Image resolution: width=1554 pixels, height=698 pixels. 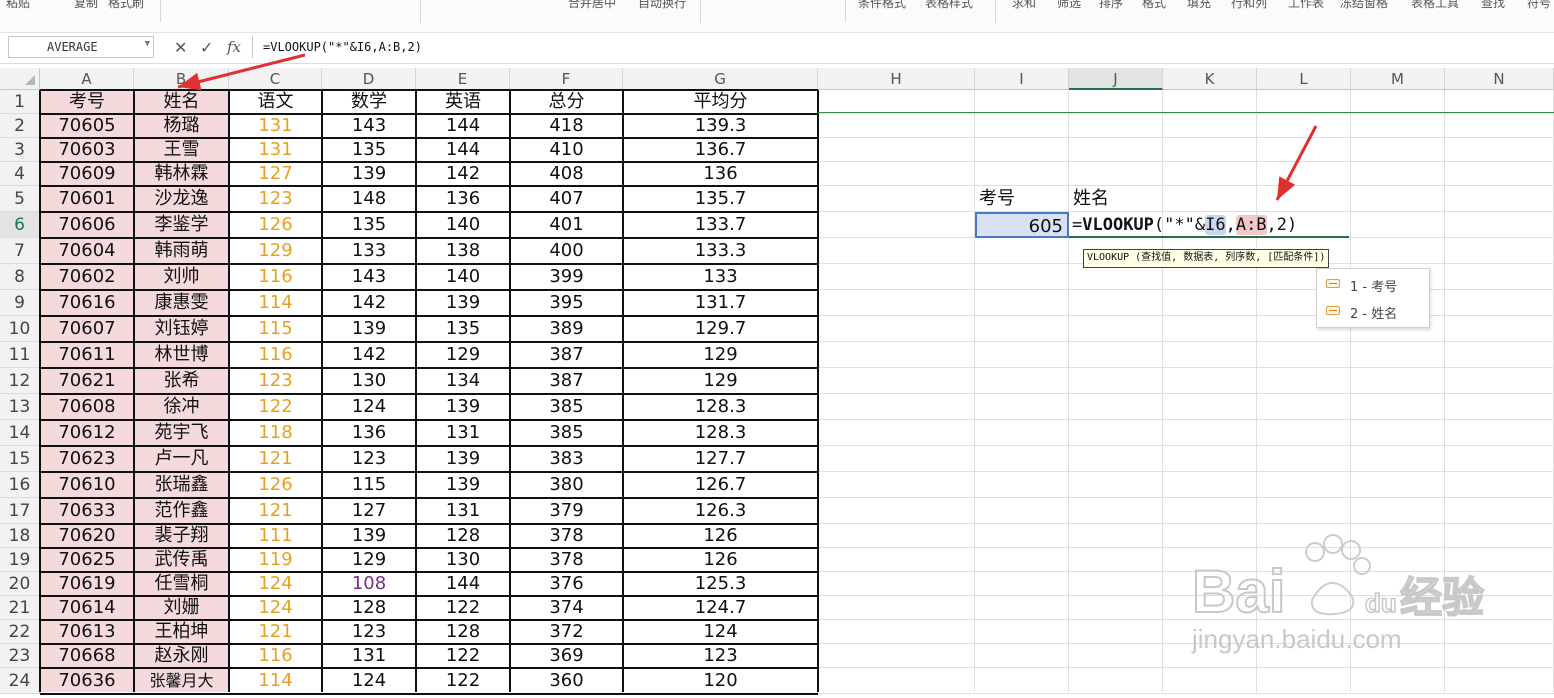 What do you see at coordinates (429, 694) in the screenshot?
I see `table-border` at bounding box center [429, 694].